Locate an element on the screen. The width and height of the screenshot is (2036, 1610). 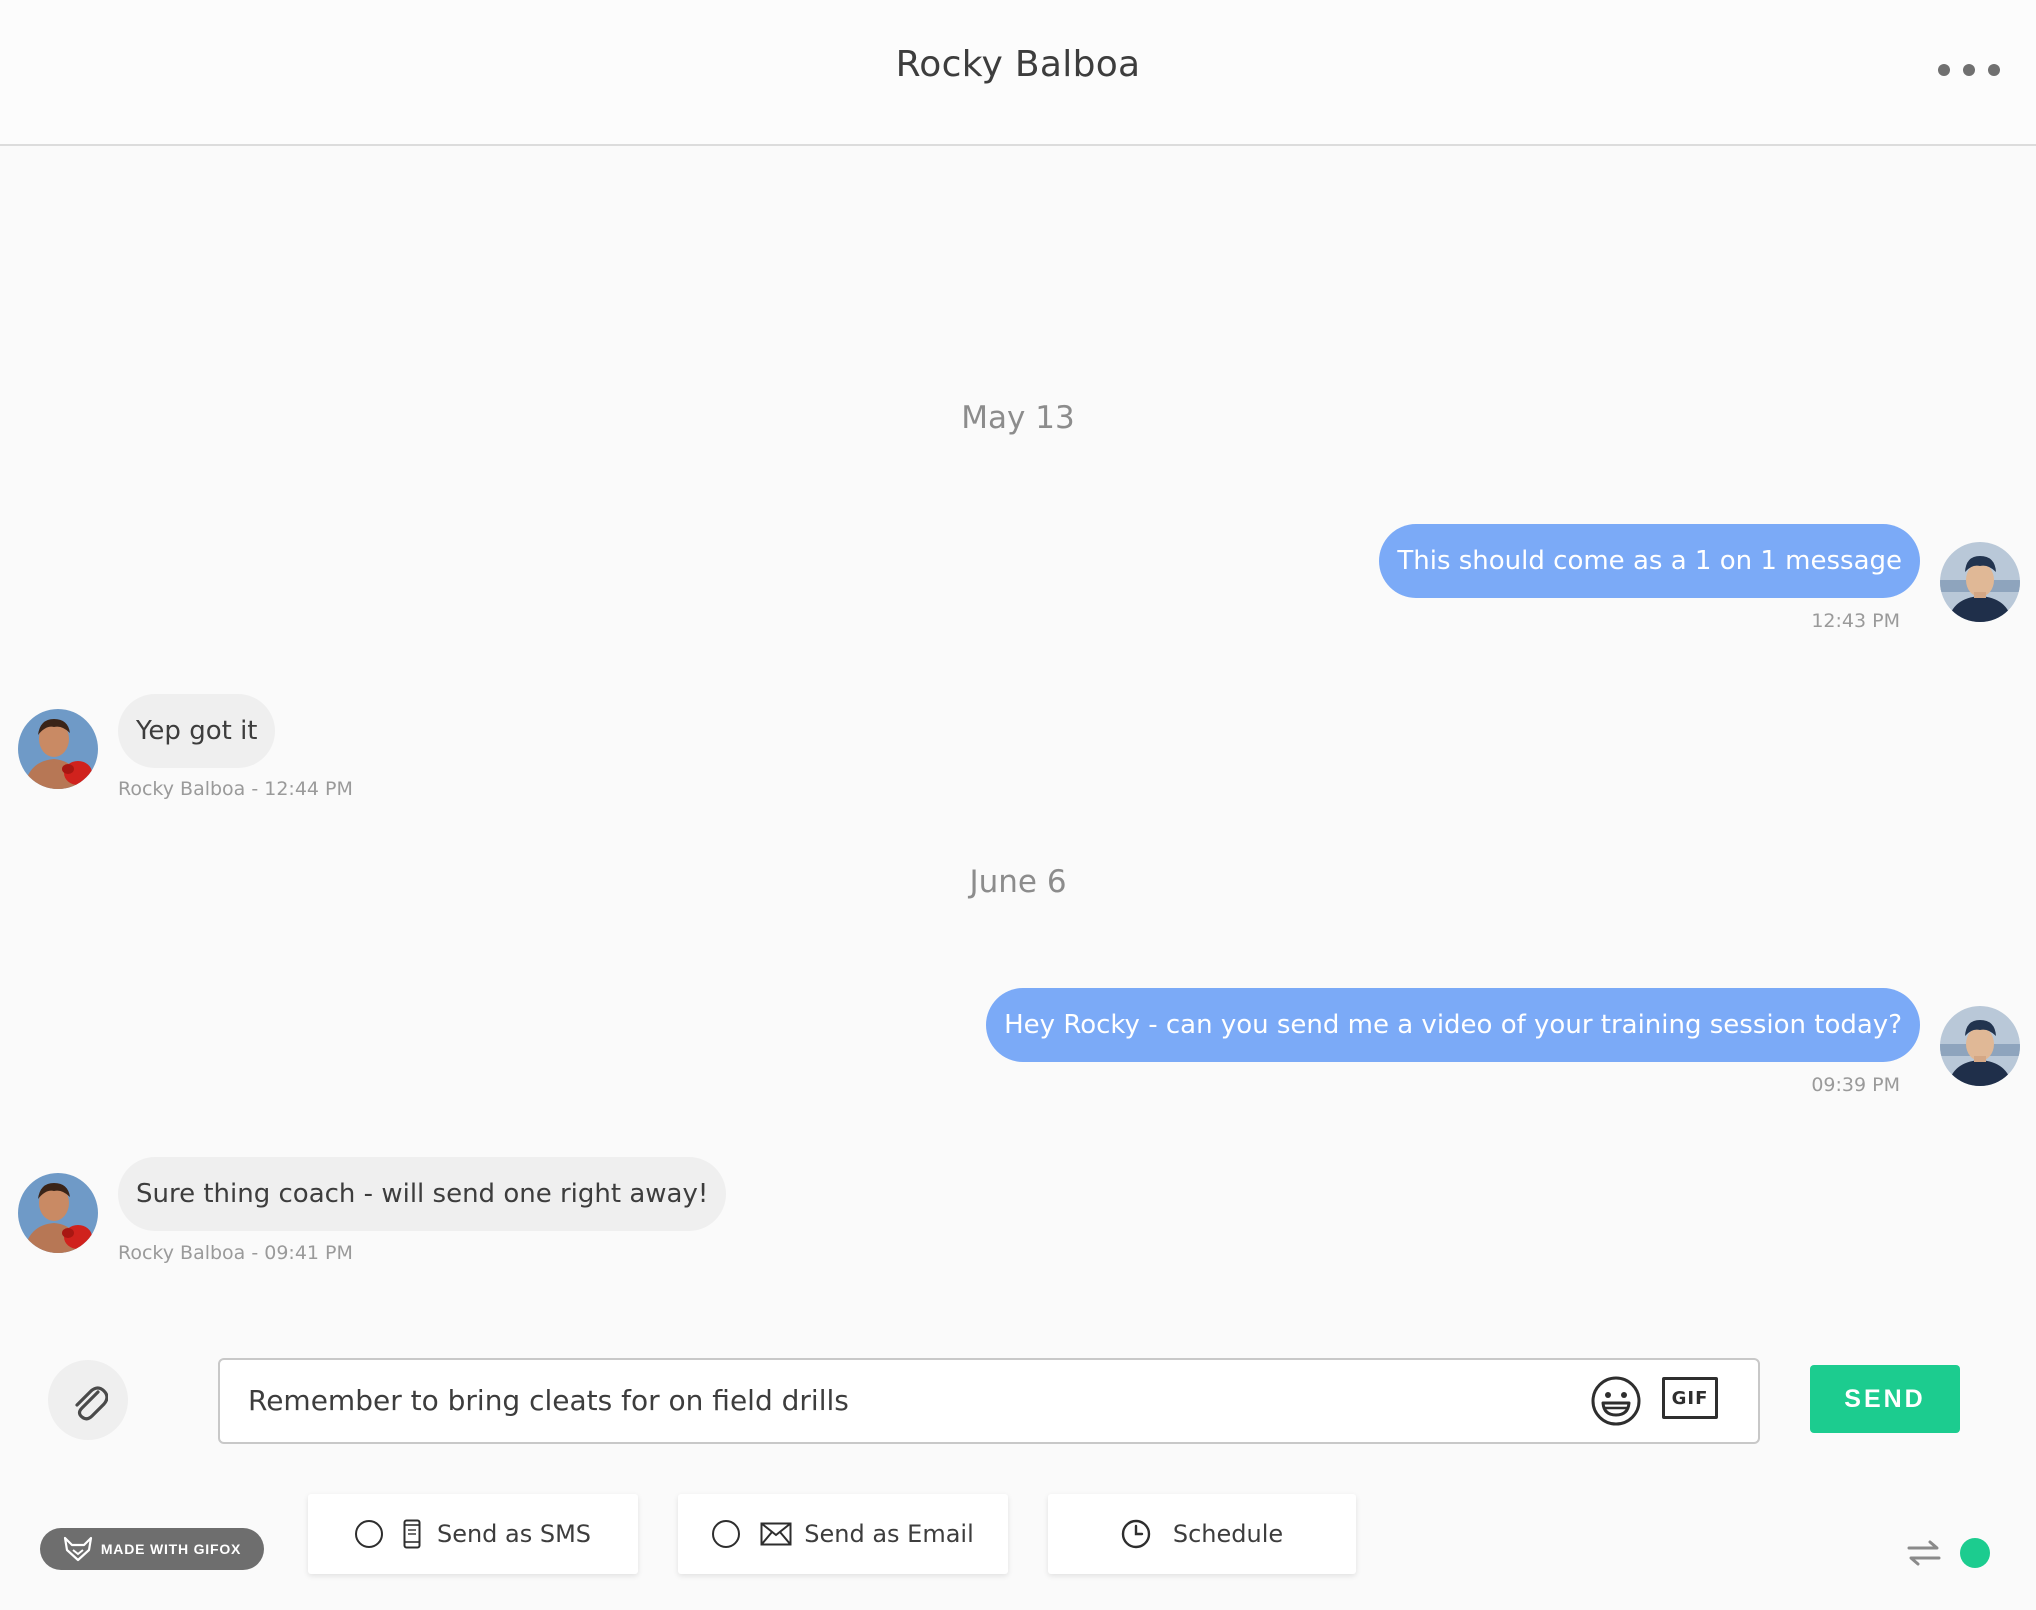
more-options-icon is located at coordinates (1969, 70).